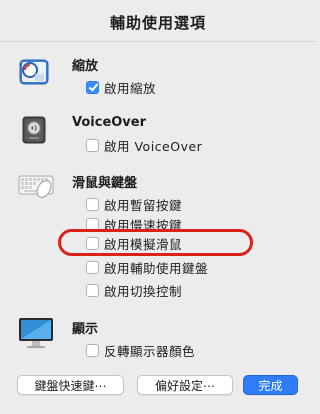 Image resolution: width=320 pixels, height=414 pixels. I want to click on enable-voiceover-checkbox-row: 啟用 VoiceOver, so click(144, 145).